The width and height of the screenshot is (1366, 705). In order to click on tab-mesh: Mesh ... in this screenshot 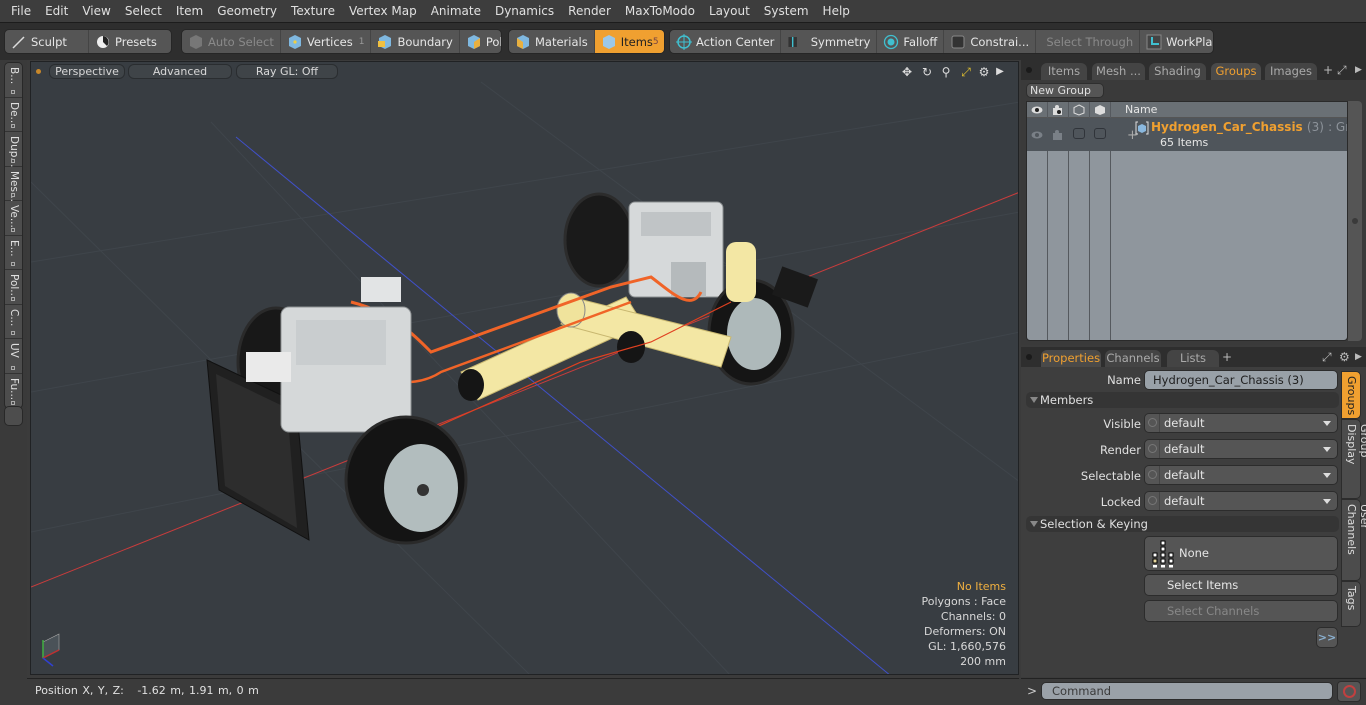, I will do `click(1118, 71)`.